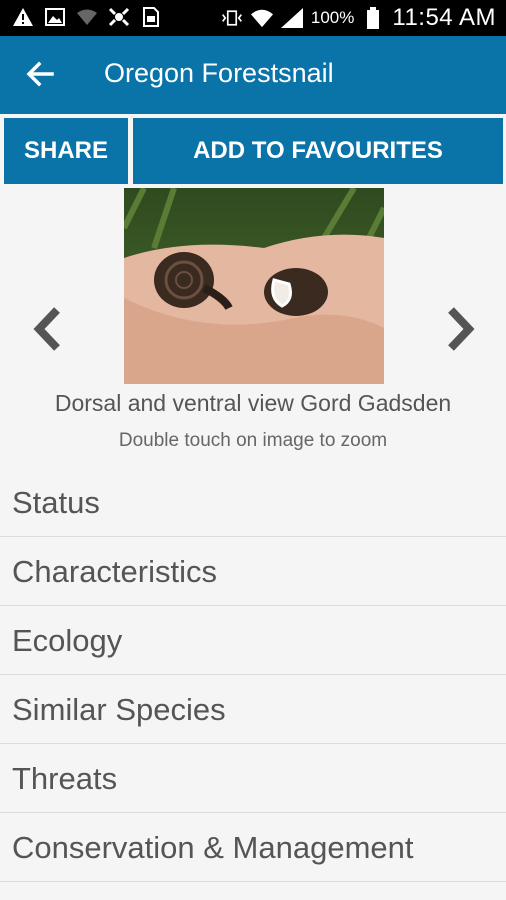 The image size is (506, 900). I want to click on status-bar: 100% 11:54 AM, so click(253, 18).